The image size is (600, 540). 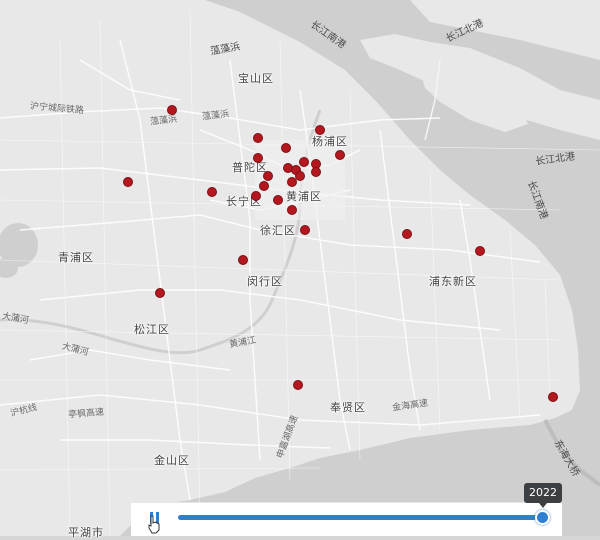 What do you see at coordinates (172, 460) in the screenshot?
I see `district-label-jinshan: 金山区` at bounding box center [172, 460].